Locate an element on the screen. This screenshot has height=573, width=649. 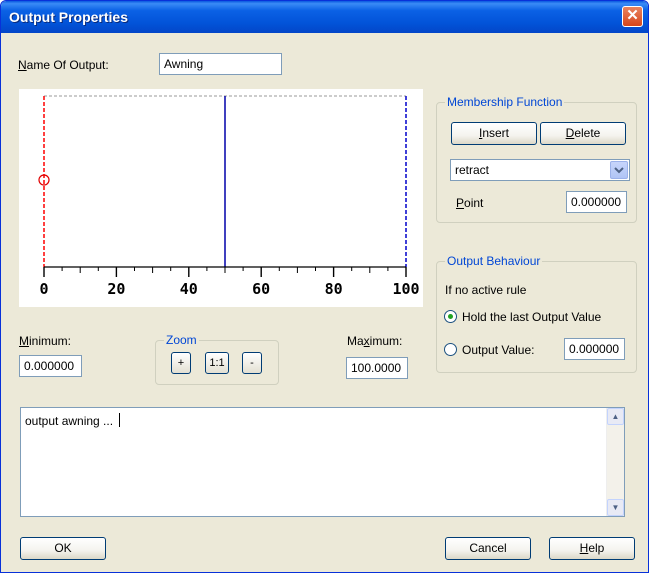
output-behaviour-title: Output Behaviour is located at coordinates (494, 261).